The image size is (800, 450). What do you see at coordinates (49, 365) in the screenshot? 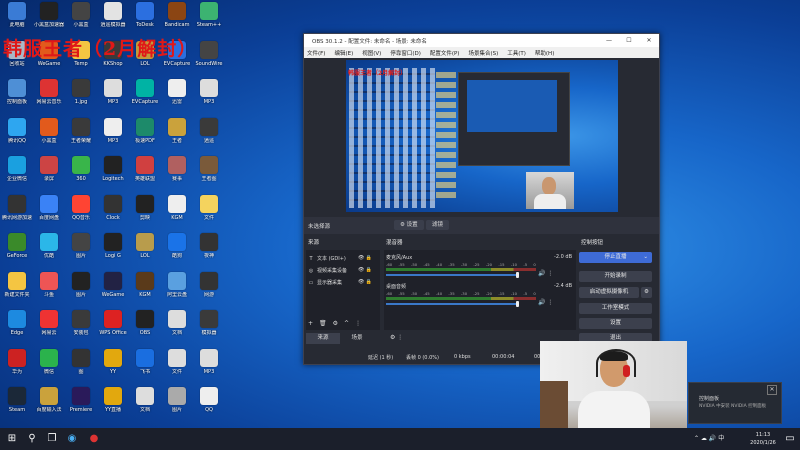
I see `desktop-icon: 微信` at bounding box center [49, 365].